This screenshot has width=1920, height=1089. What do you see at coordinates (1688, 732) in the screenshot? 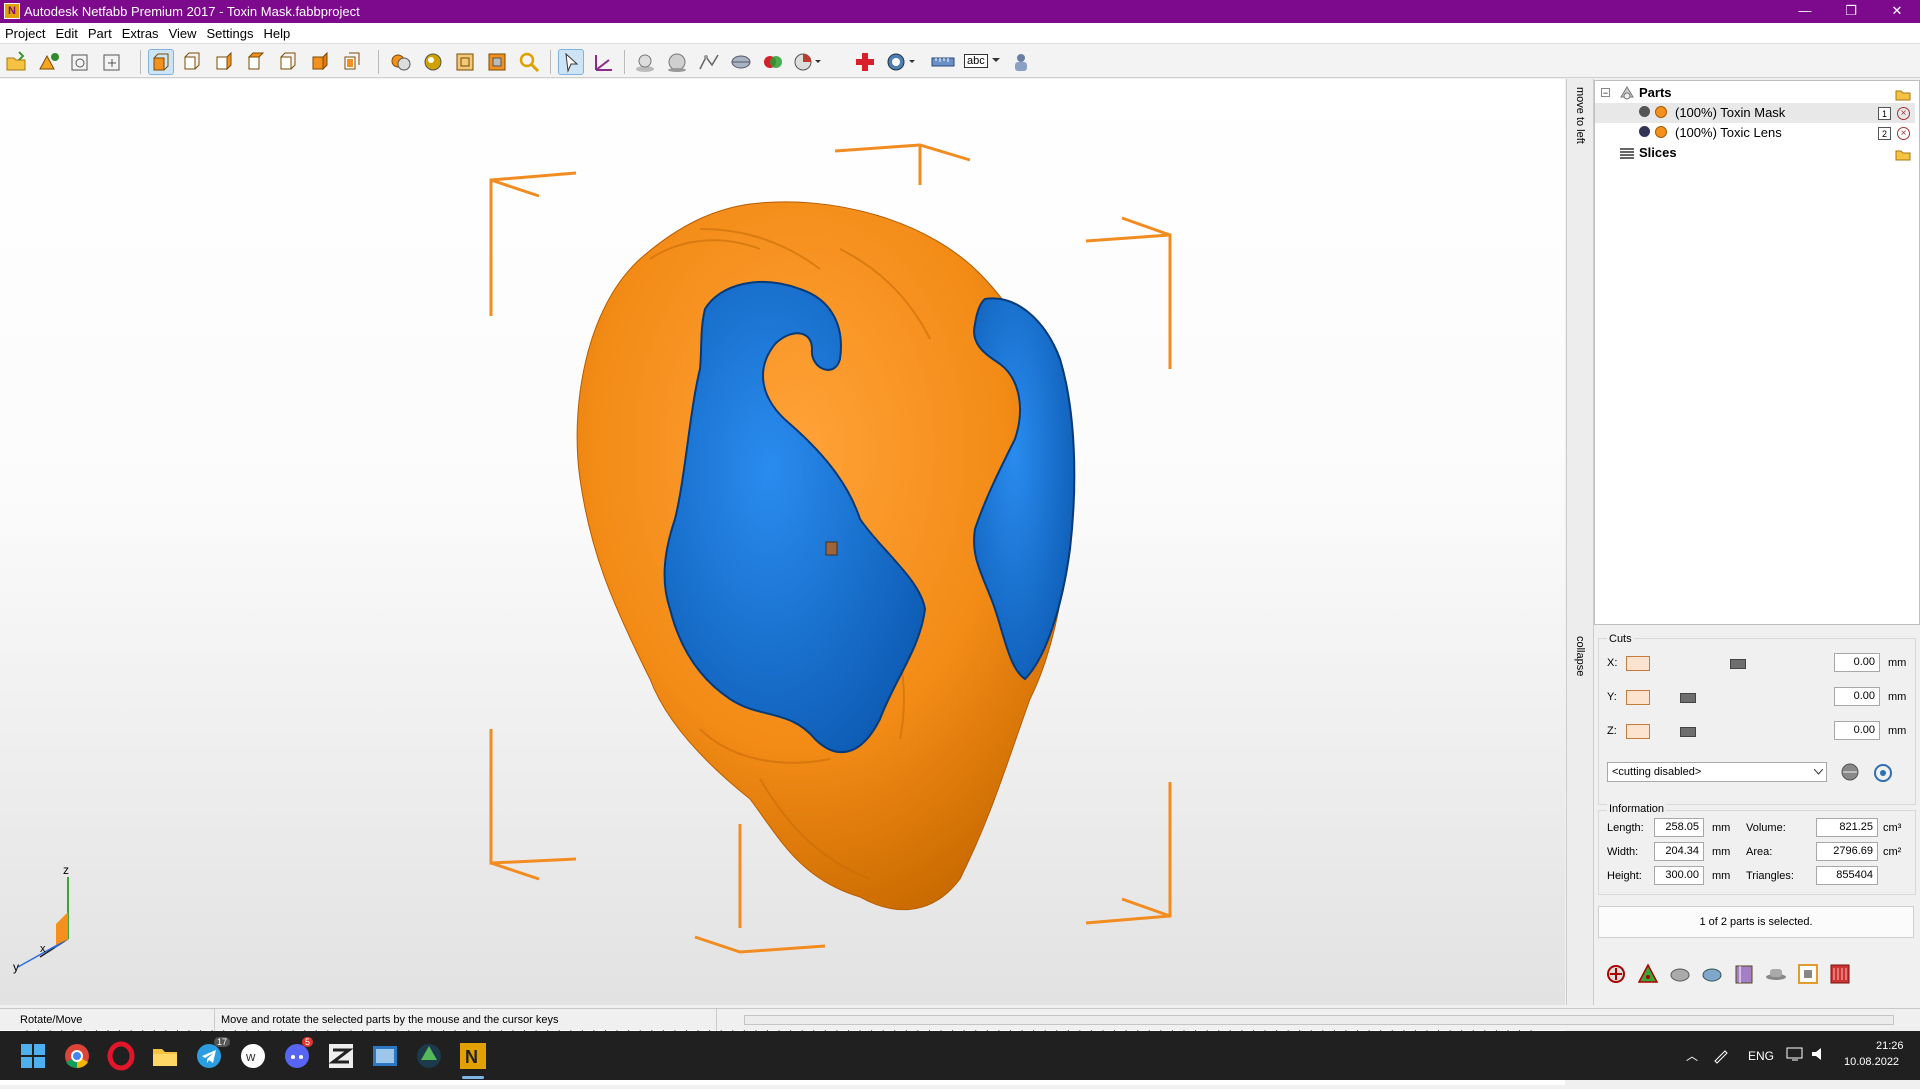
I see `cut-z-slider` at bounding box center [1688, 732].